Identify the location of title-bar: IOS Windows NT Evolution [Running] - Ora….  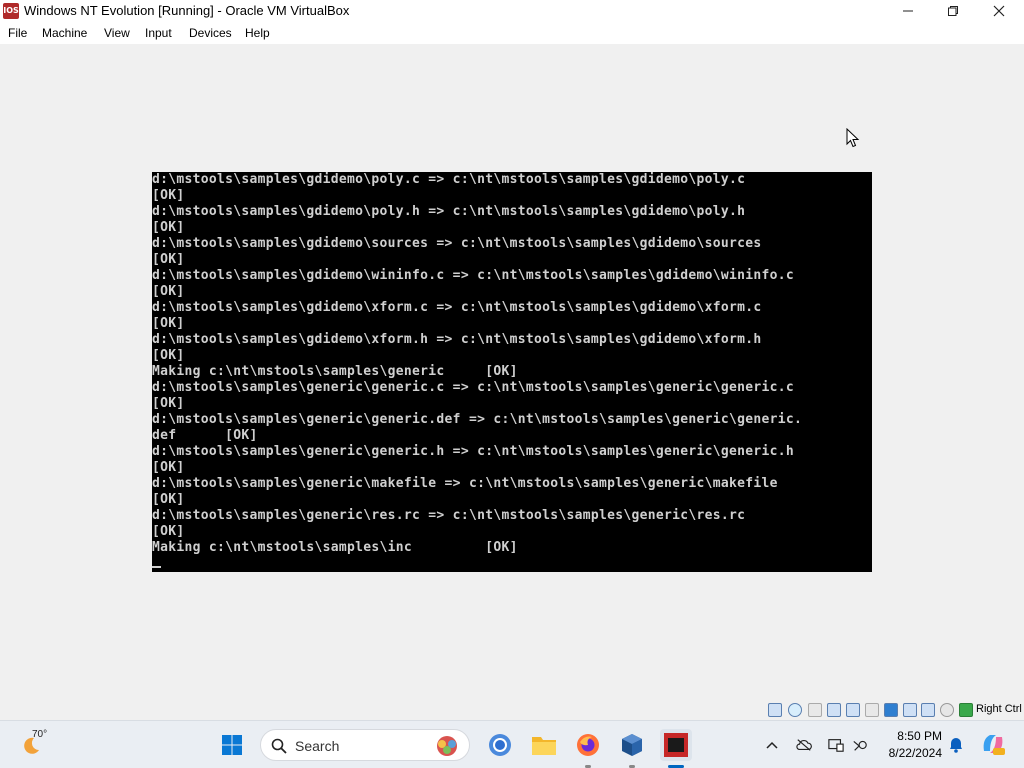
(512, 11).